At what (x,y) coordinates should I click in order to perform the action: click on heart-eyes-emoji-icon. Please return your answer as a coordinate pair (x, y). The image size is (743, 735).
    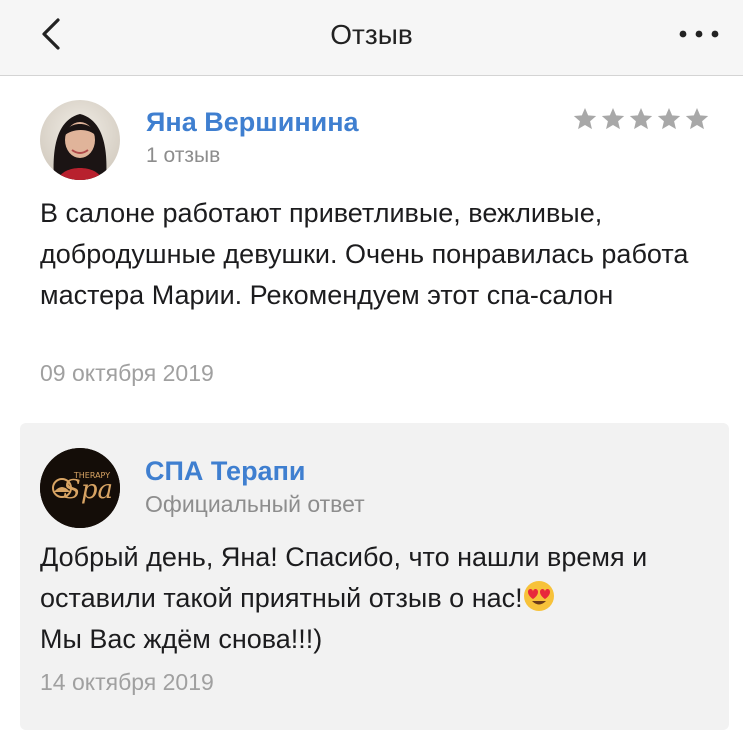
    Looking at the image, I should click on (538, 596).